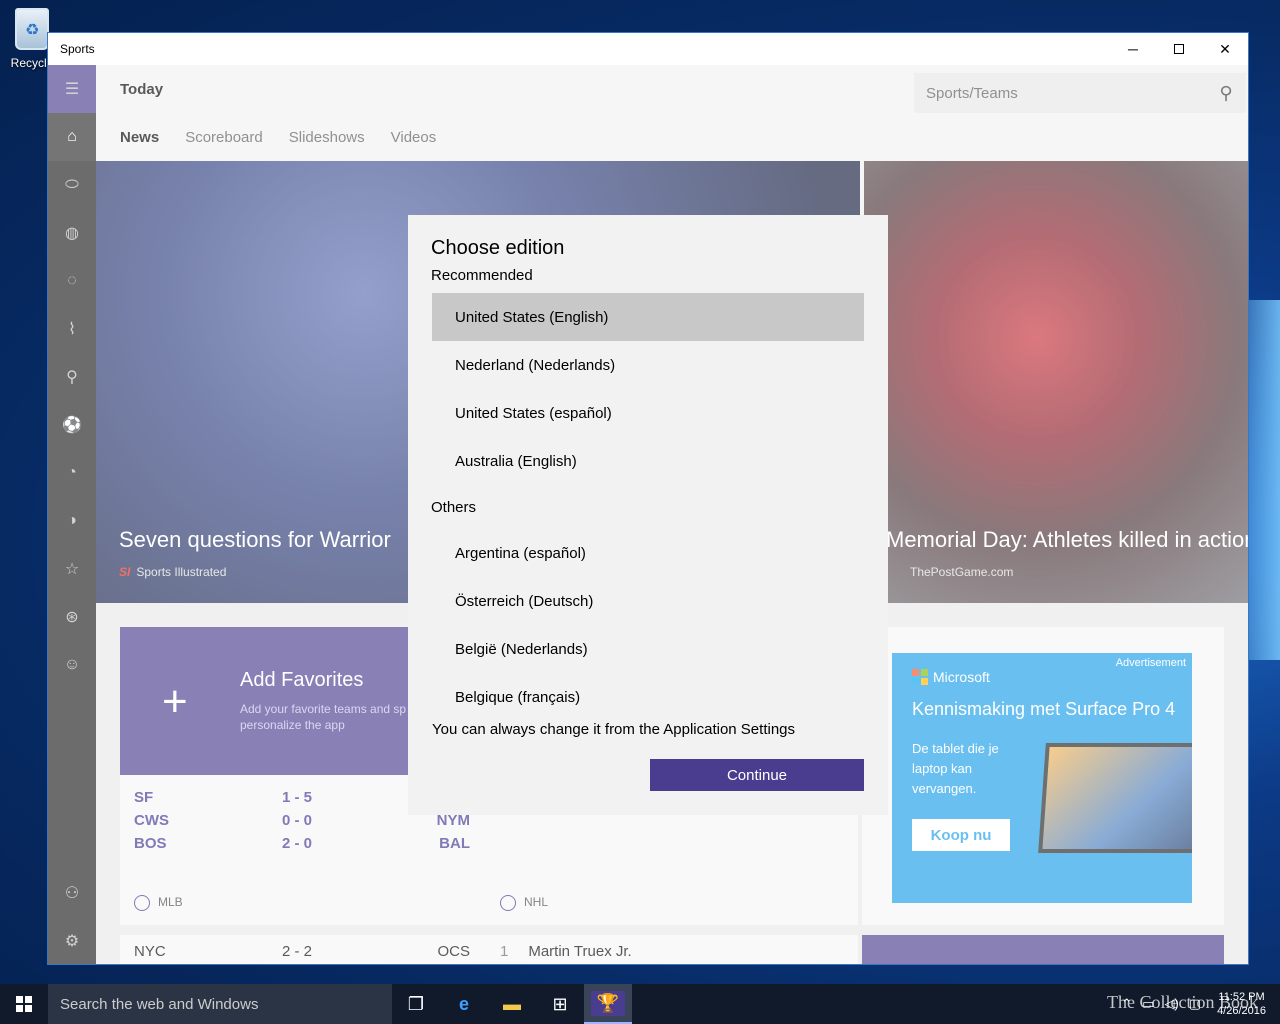 This screenshot has width=1280, height=1024. I want to click on trophy-icon: 🏆, so click(608, 1003).